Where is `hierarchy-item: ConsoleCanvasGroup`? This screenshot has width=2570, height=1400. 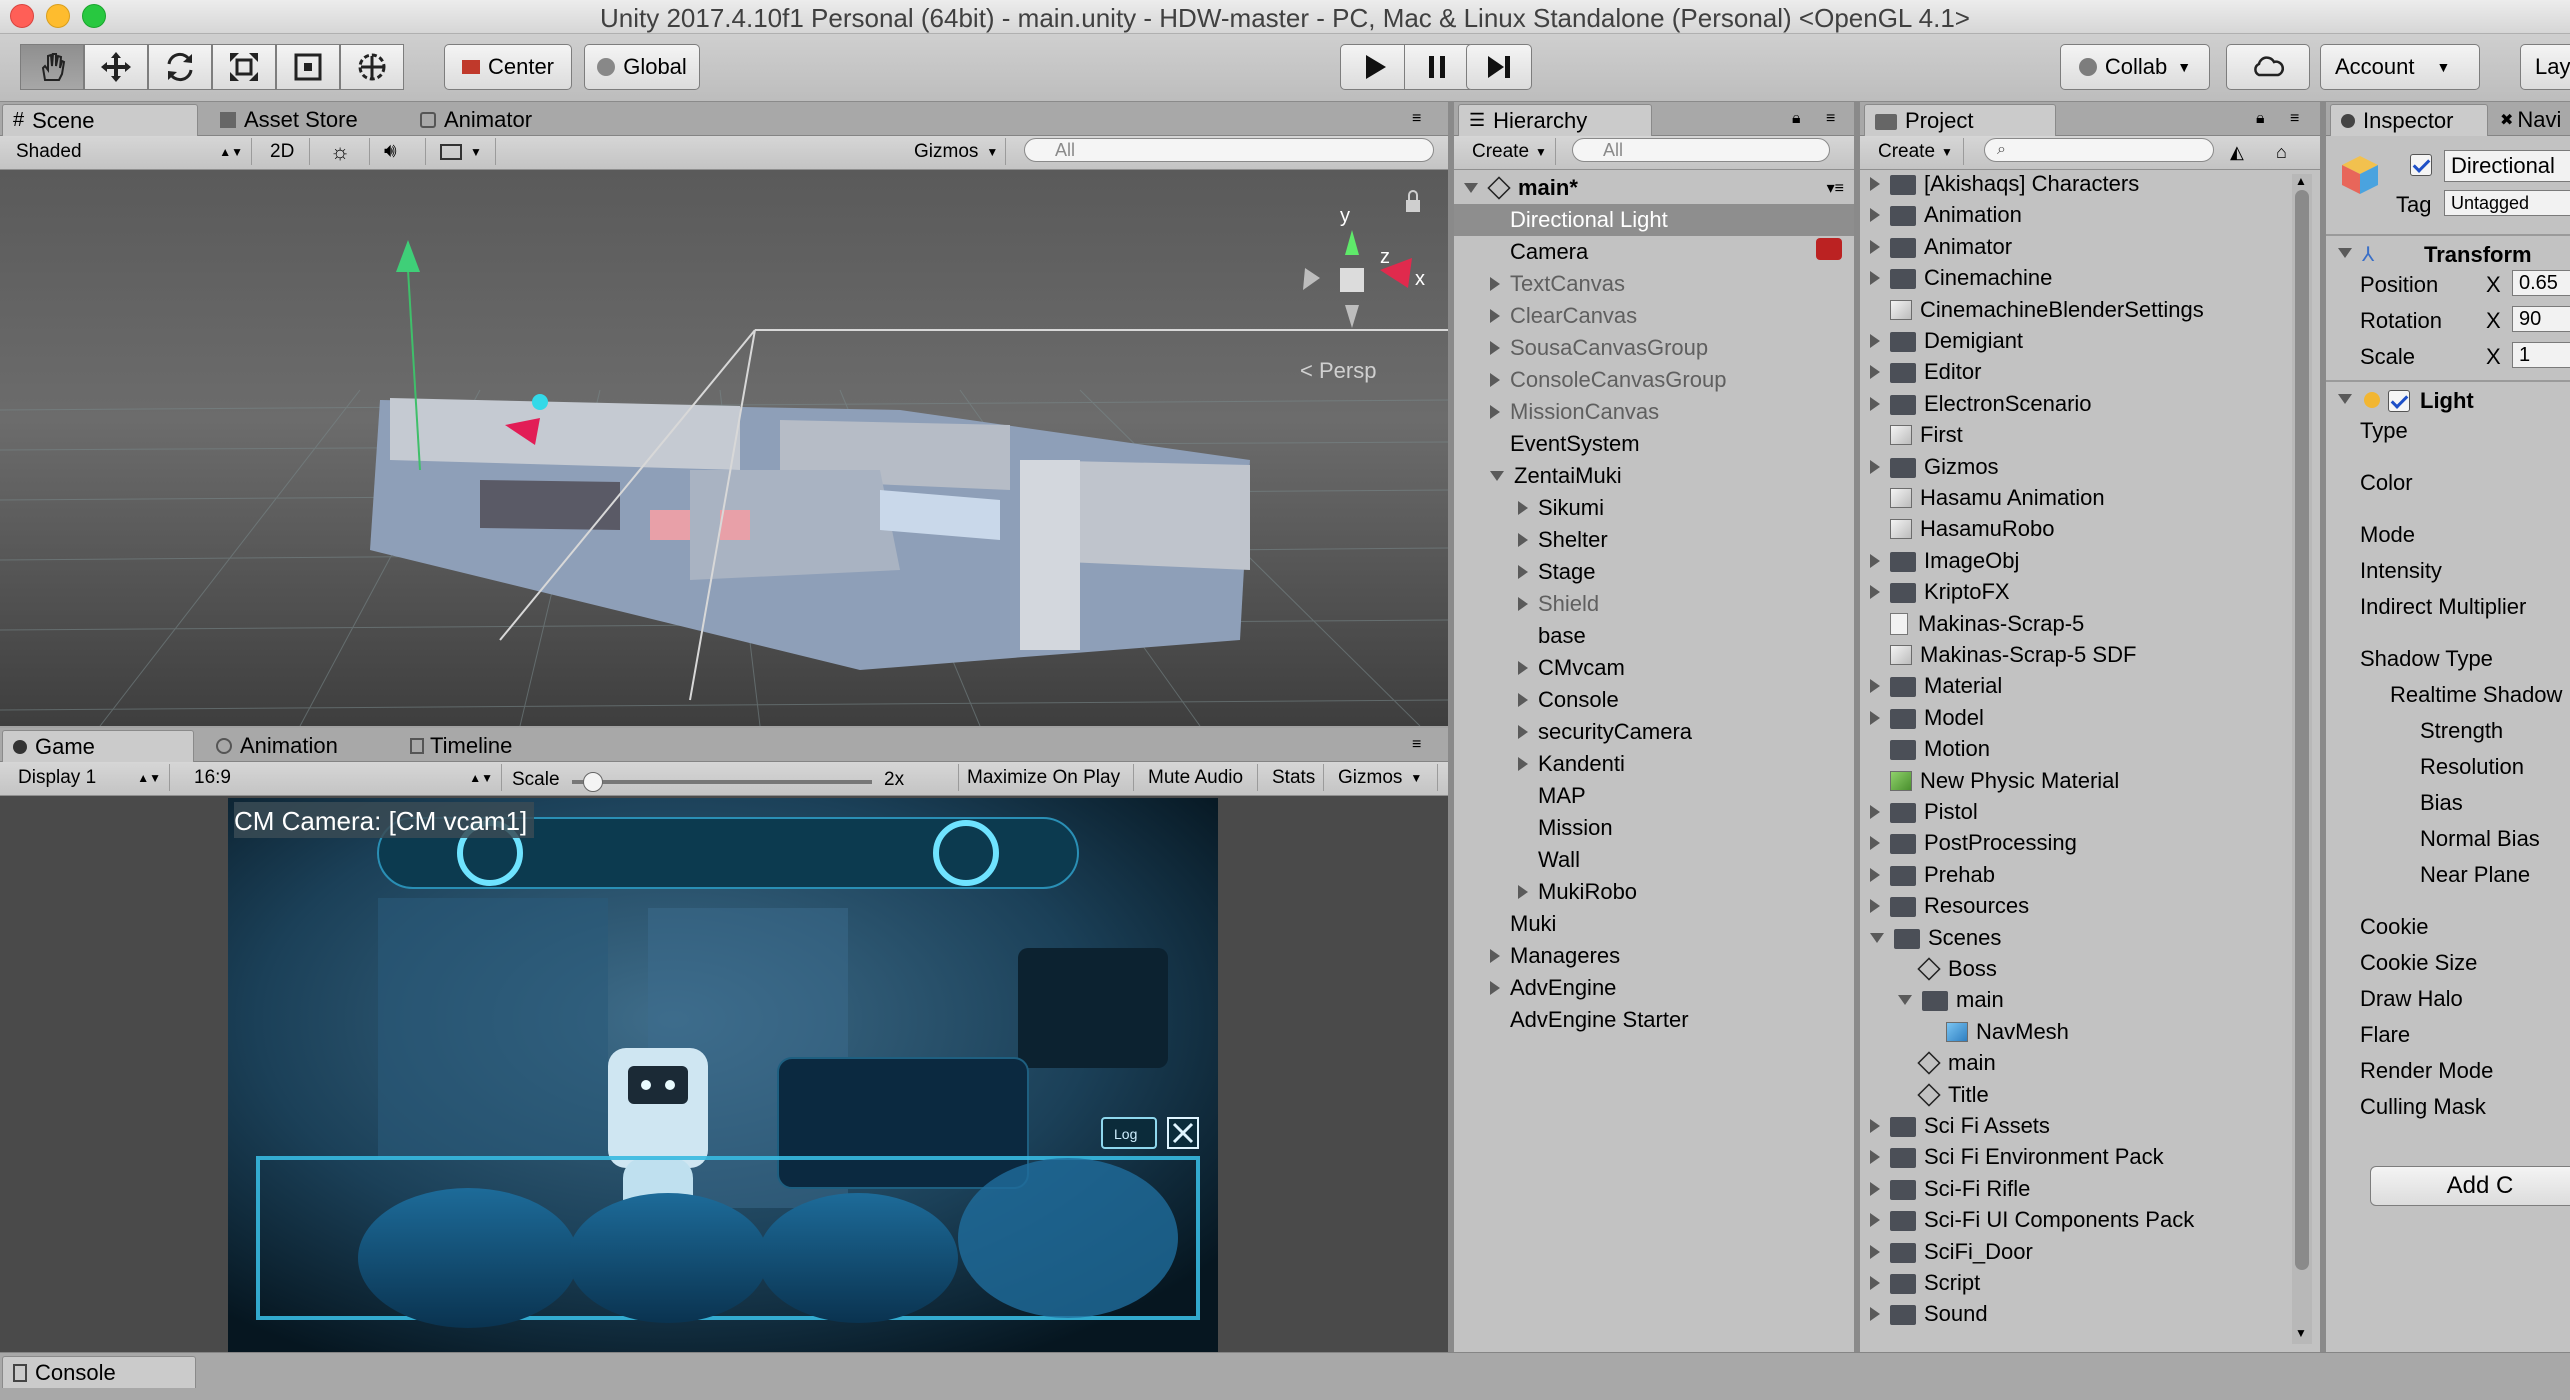
hierarchy-item: ConsoleCanvasGroup is located at coordinates (1654, 380).